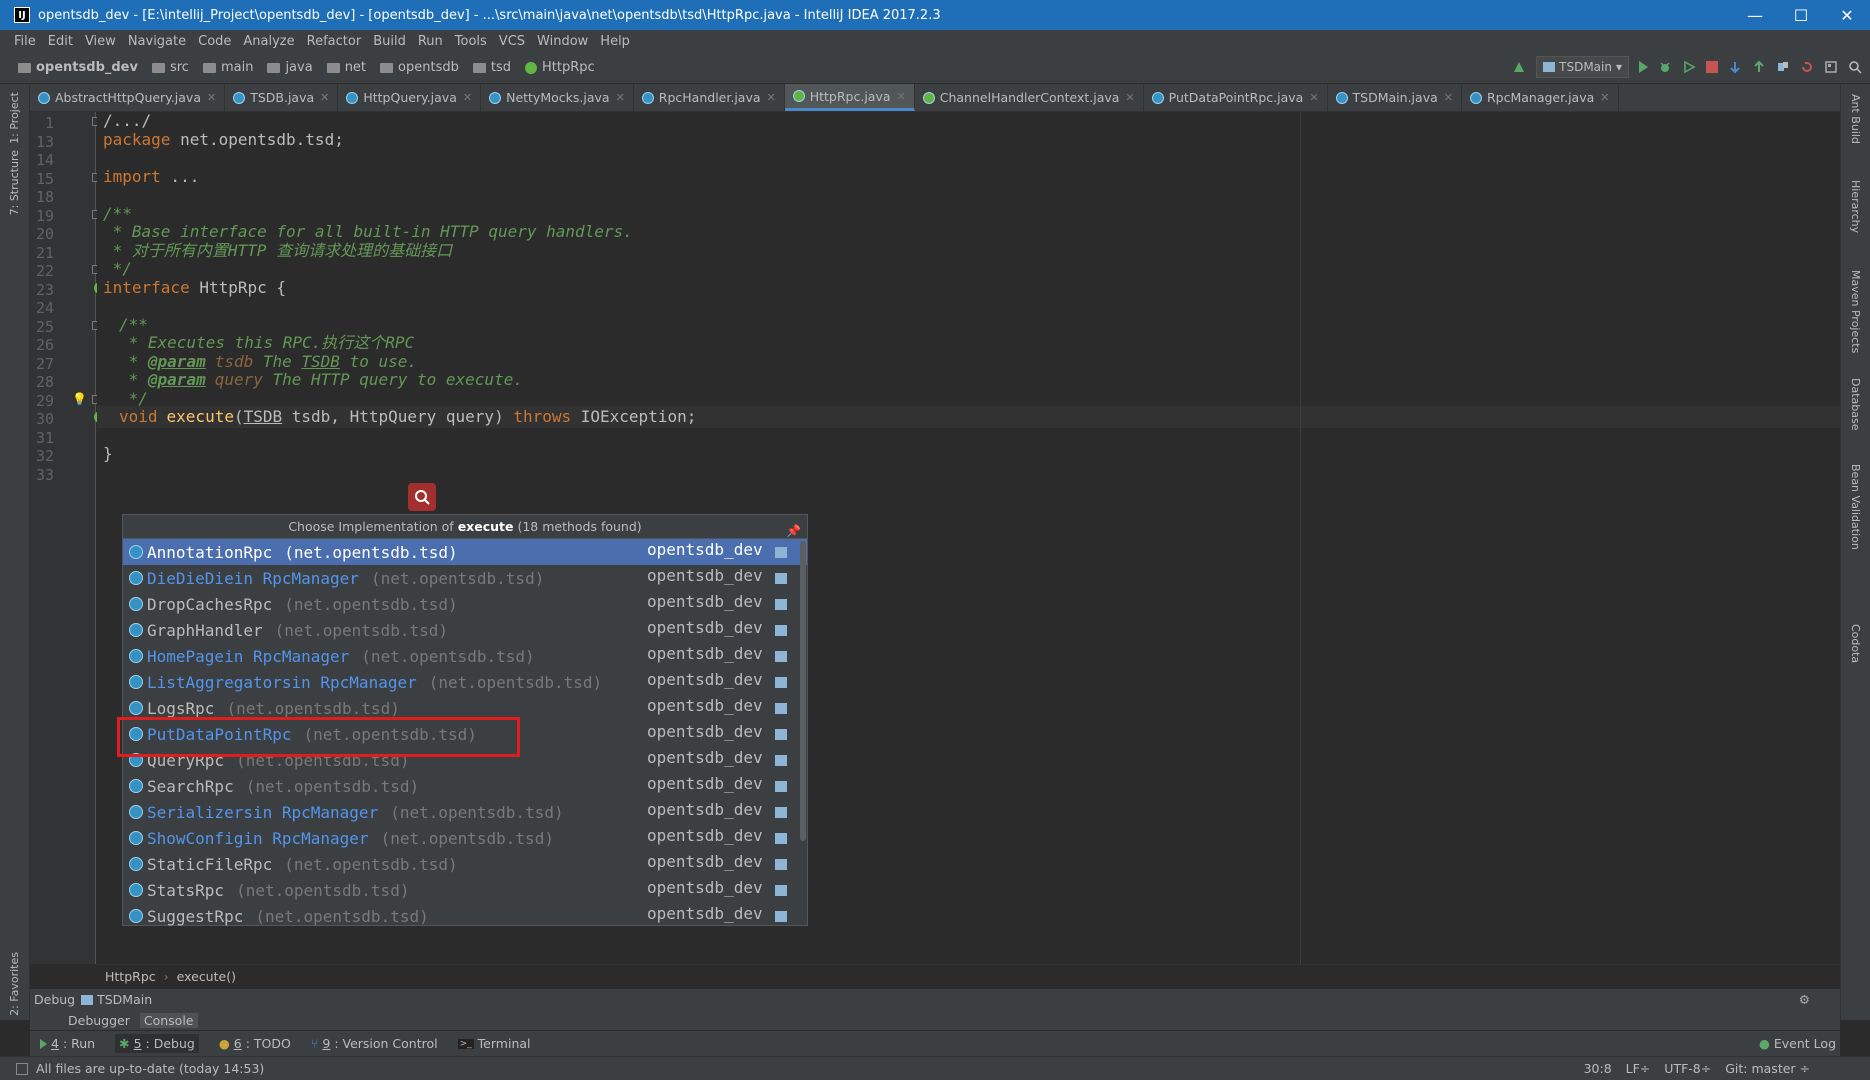  What do you see at coordinates (78, 67) in the screenshot?
I see `breadcrumb-item: opentsdb_dev` at bounding box center [78, 67].